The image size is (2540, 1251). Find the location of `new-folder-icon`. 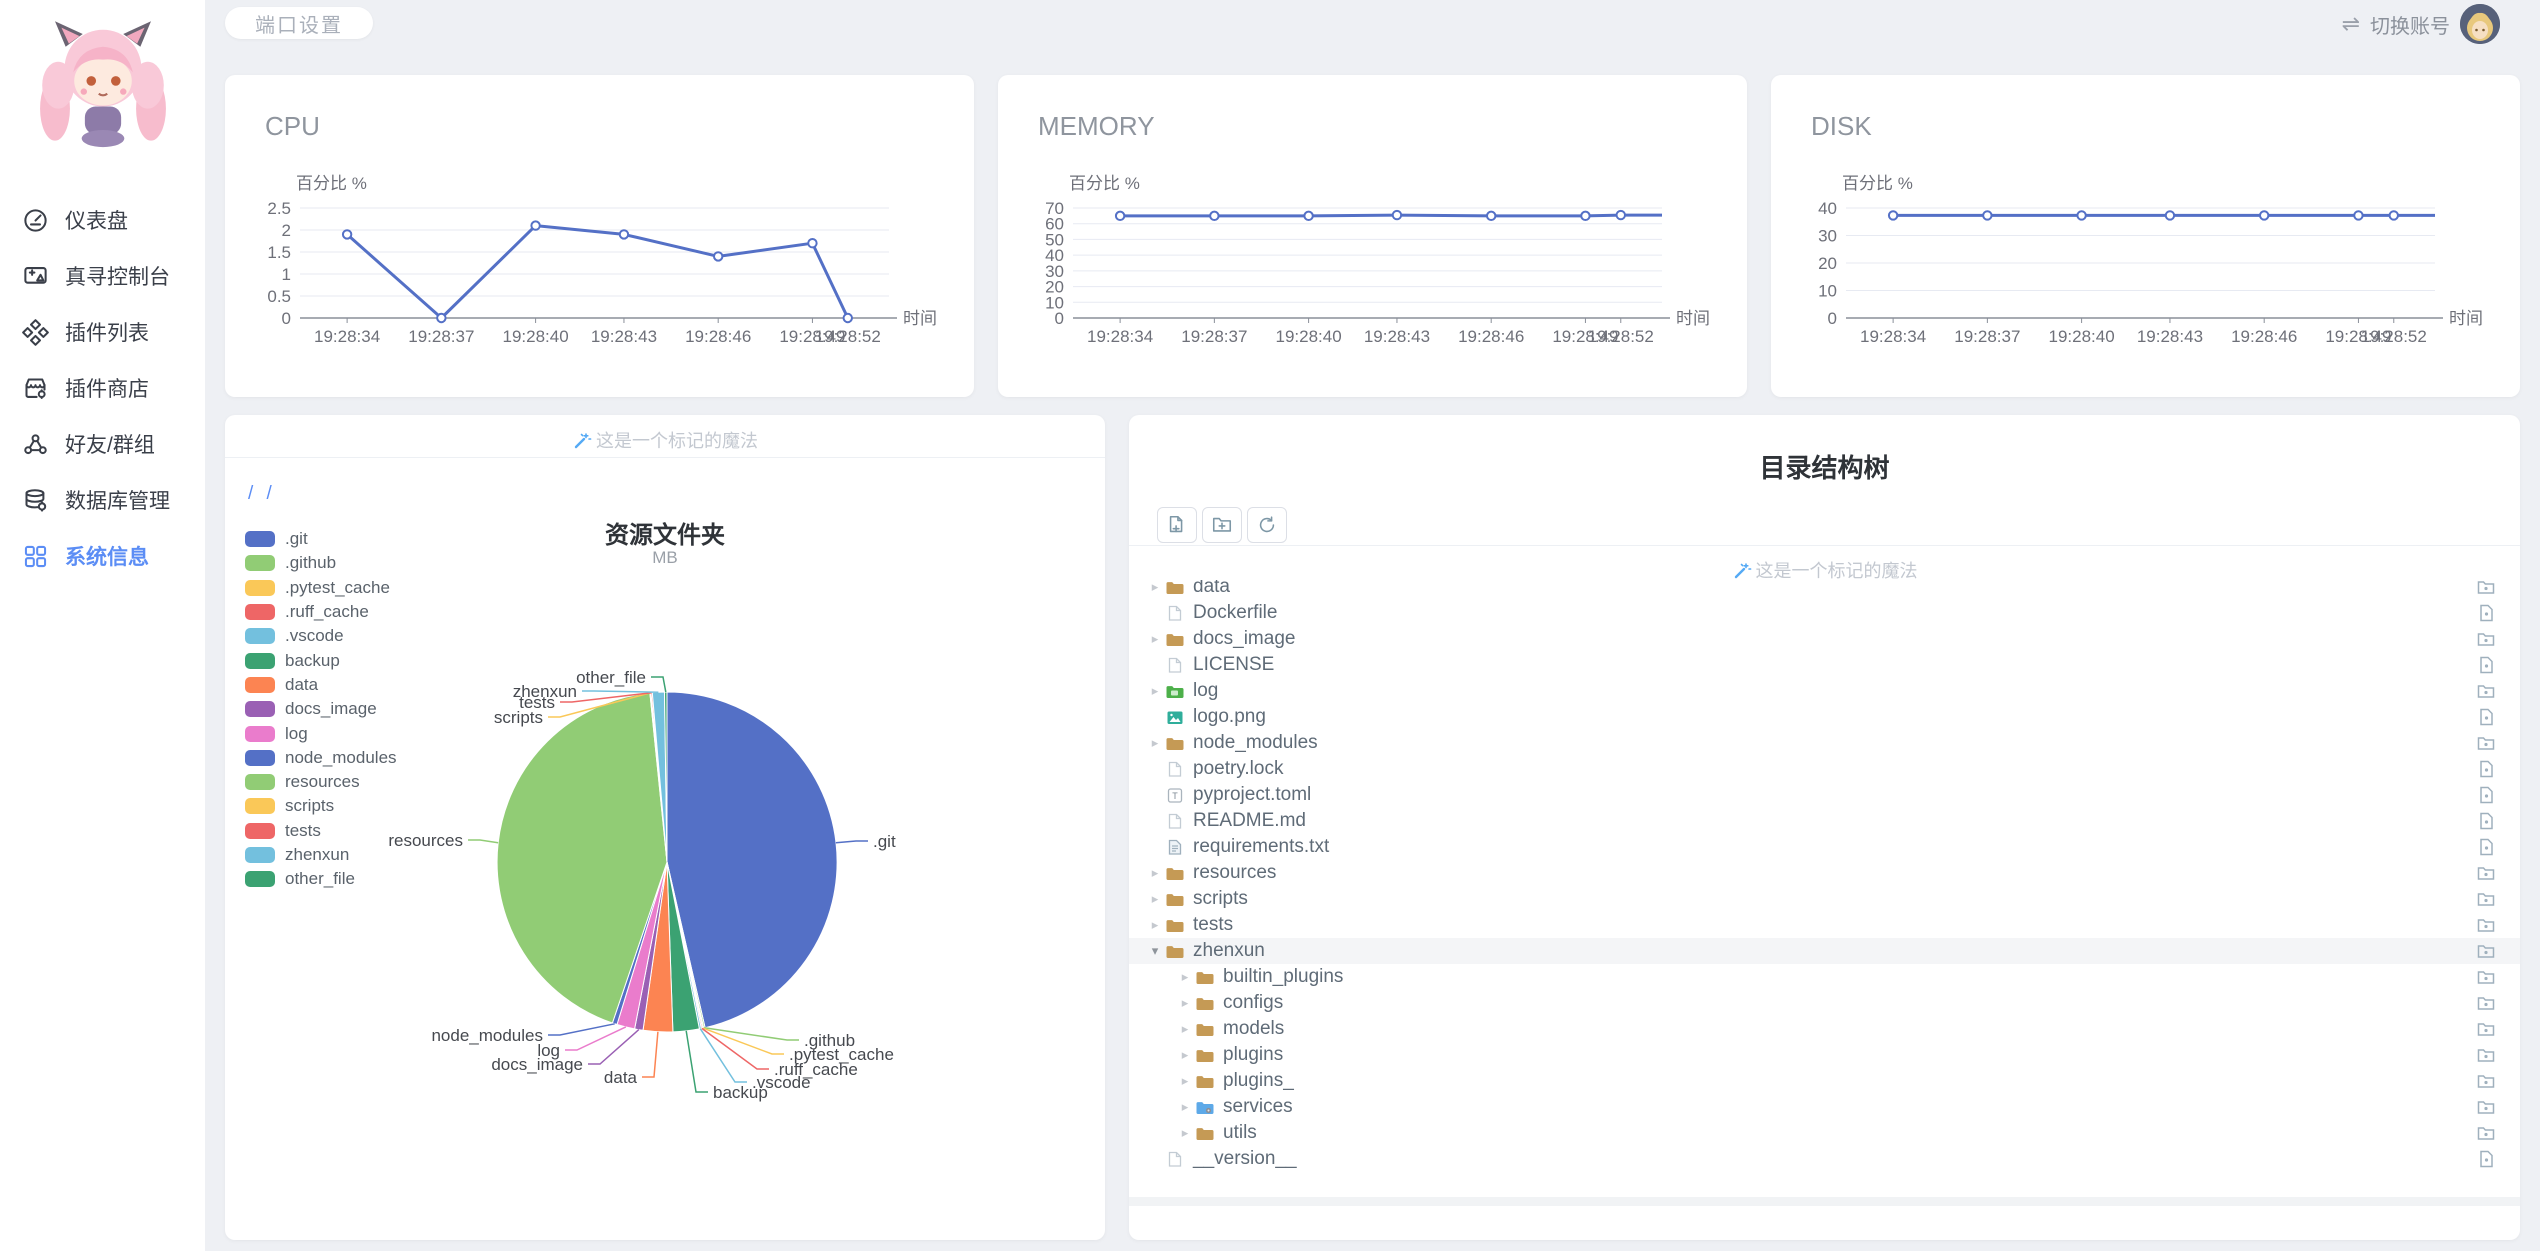

new-folder-icon is located at coordinates (1222, 524).